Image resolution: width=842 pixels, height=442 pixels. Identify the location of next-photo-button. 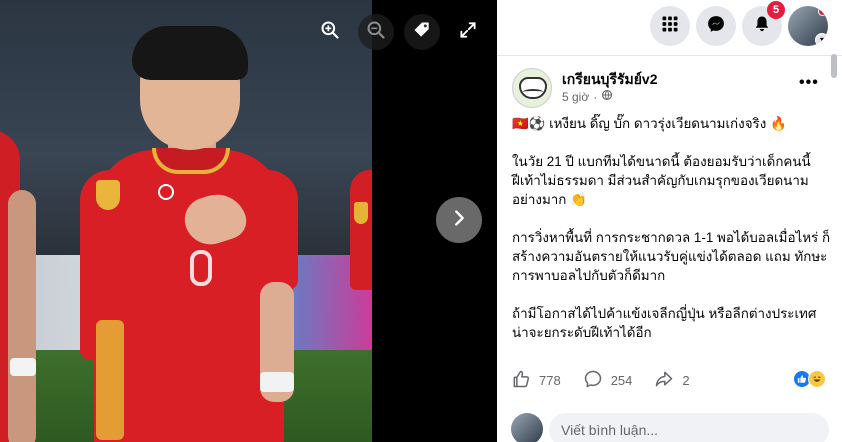
(459, 220).